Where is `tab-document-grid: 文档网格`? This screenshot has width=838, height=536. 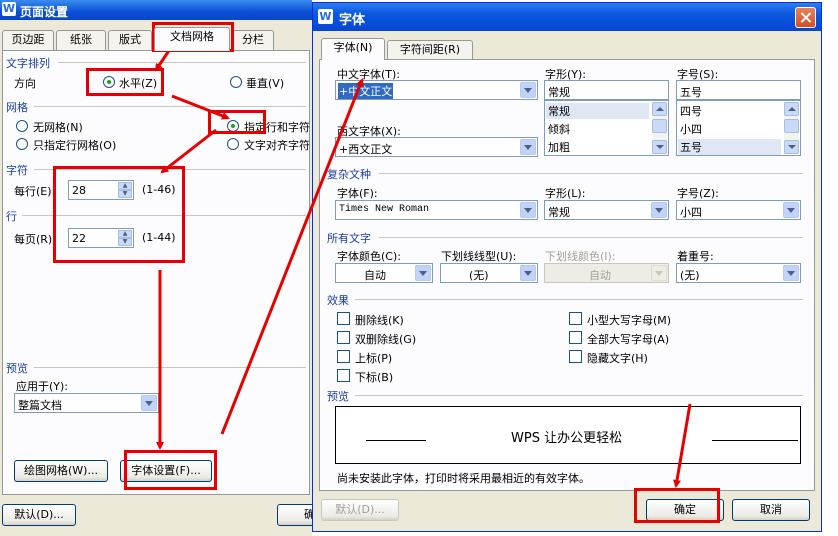 tab-document-grid: 文档网格 is located at coordinates (192, 39).